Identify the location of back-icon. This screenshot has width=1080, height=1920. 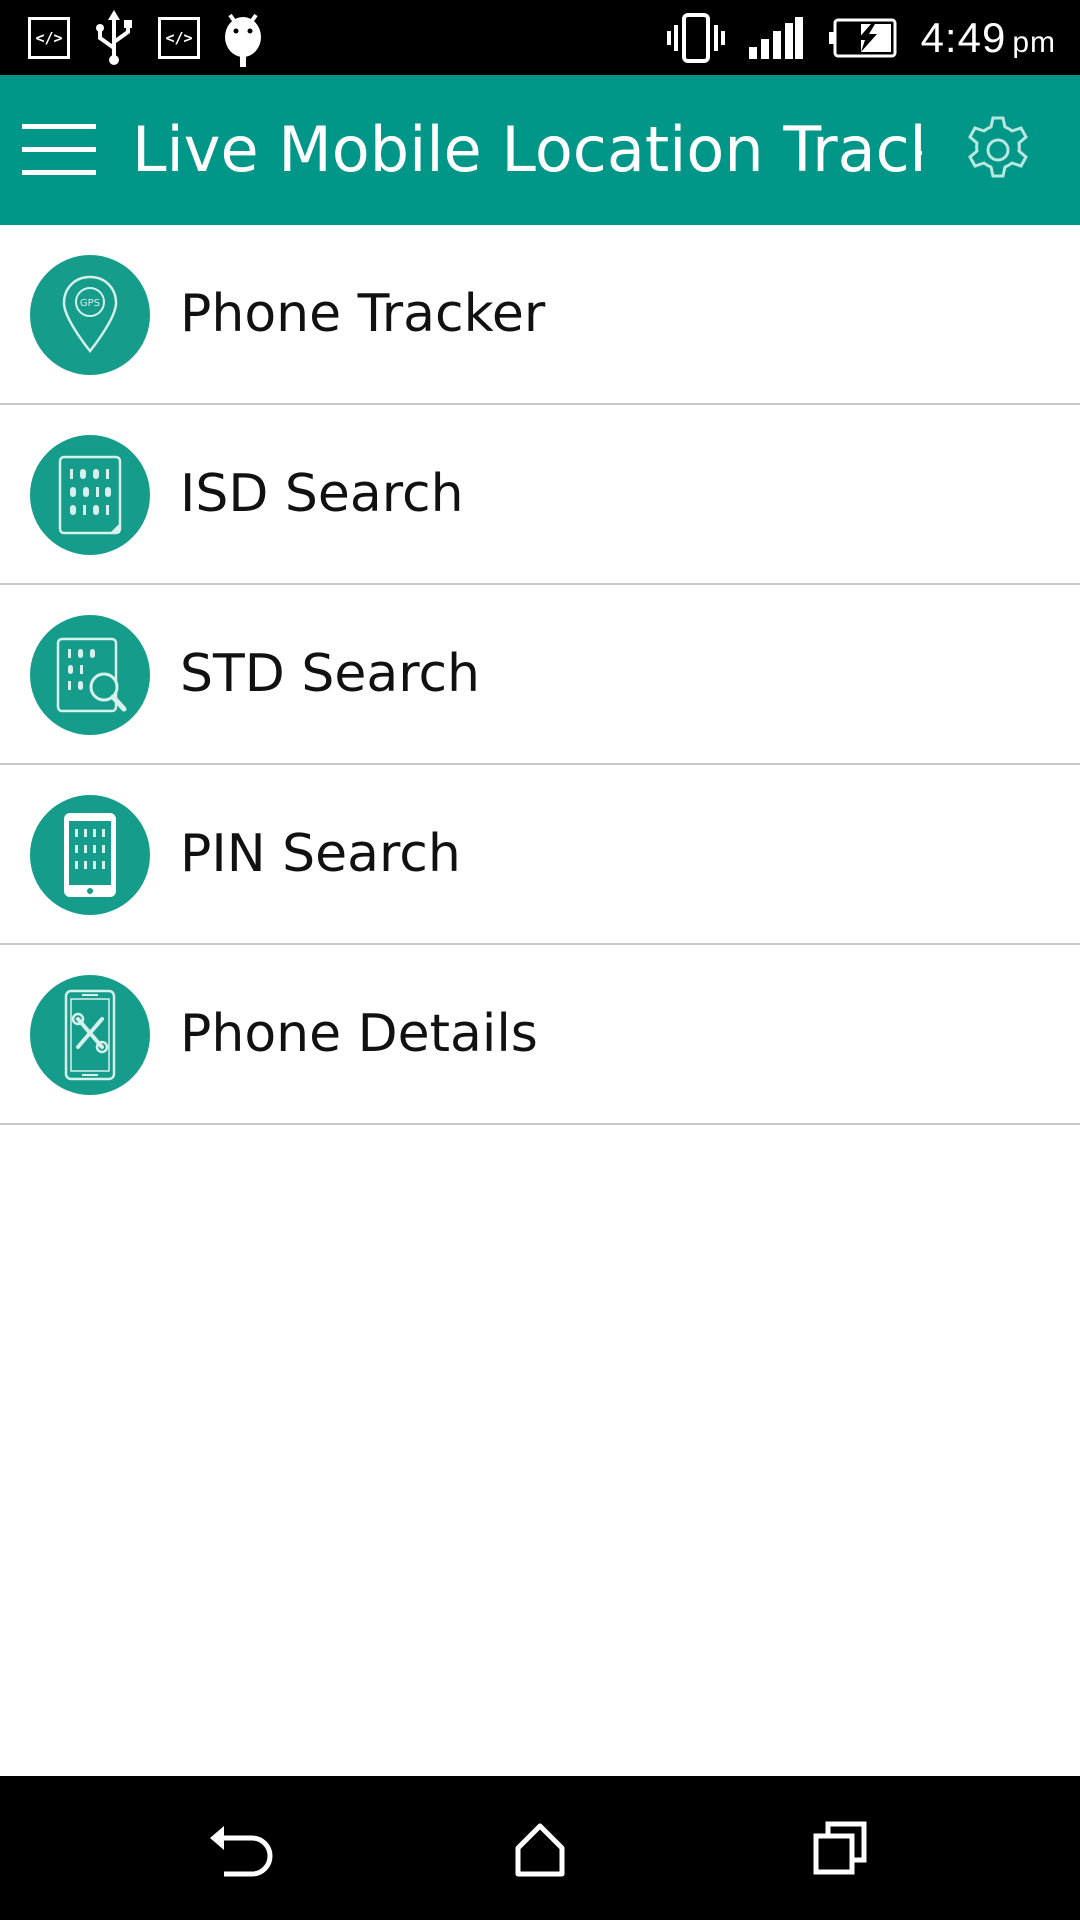
(241, 1851).